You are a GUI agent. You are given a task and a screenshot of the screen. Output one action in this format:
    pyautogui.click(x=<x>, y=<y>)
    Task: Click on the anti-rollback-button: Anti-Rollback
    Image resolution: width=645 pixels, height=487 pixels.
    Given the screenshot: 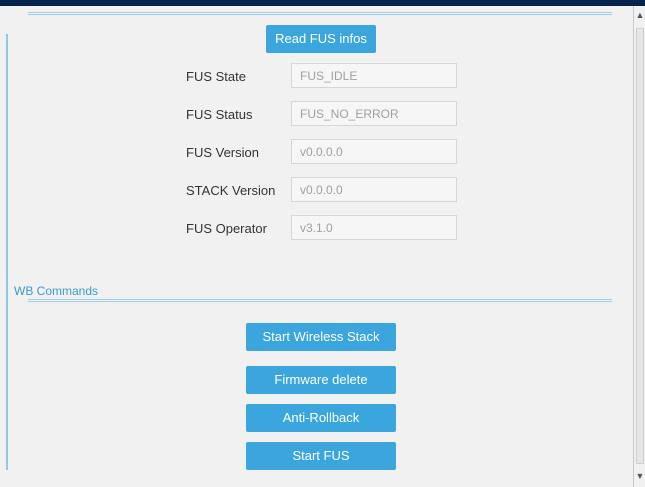 What is the action you would take?
    pyautogui.click(x=321, y=418)
    